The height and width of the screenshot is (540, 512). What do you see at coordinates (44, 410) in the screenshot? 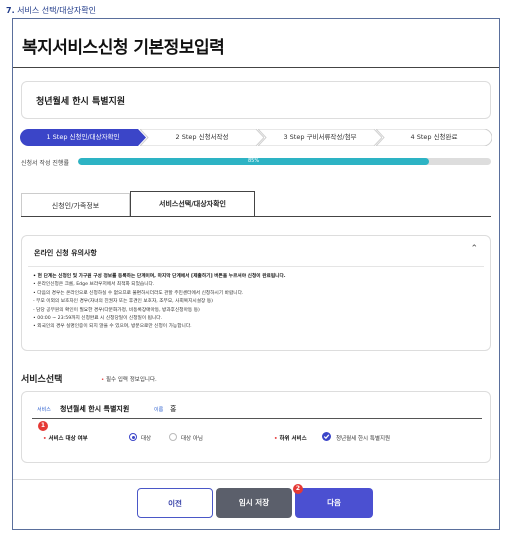
I see `service-key: 서비스` at bounding box center [44, 410].